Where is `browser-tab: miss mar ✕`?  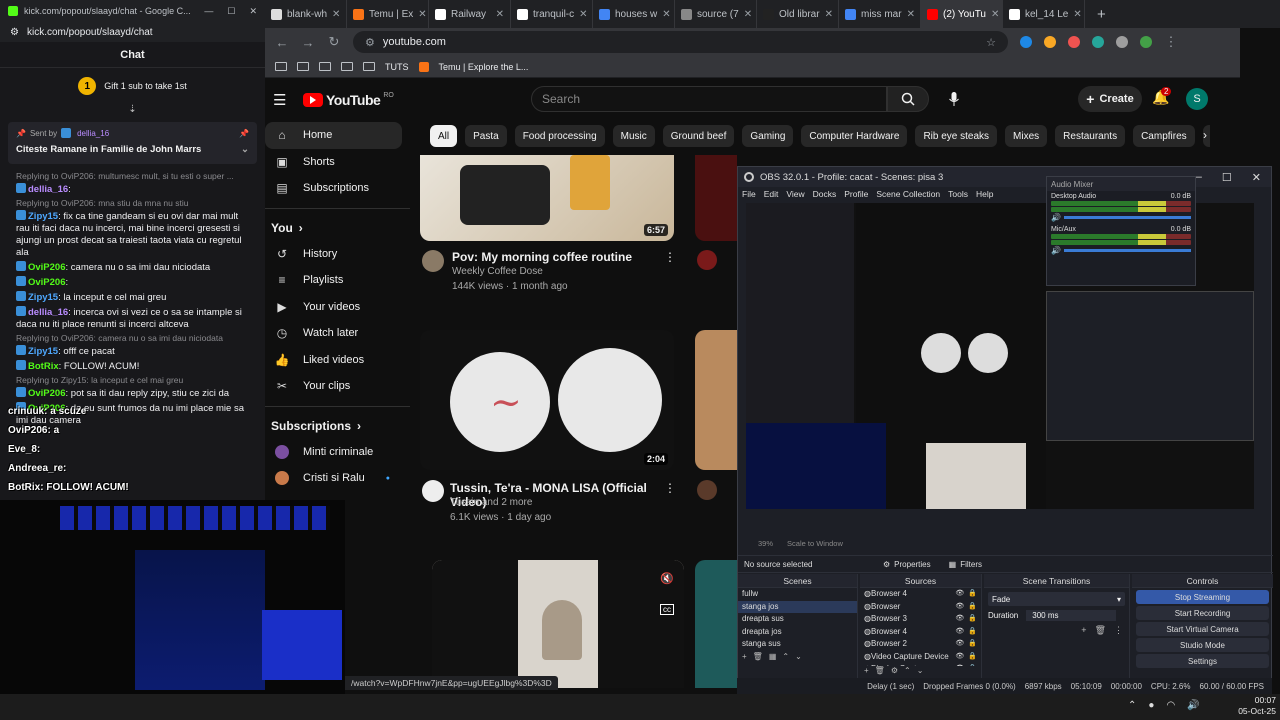
browser-tab: miss mar ✕ is located at coordinates (880, 14).